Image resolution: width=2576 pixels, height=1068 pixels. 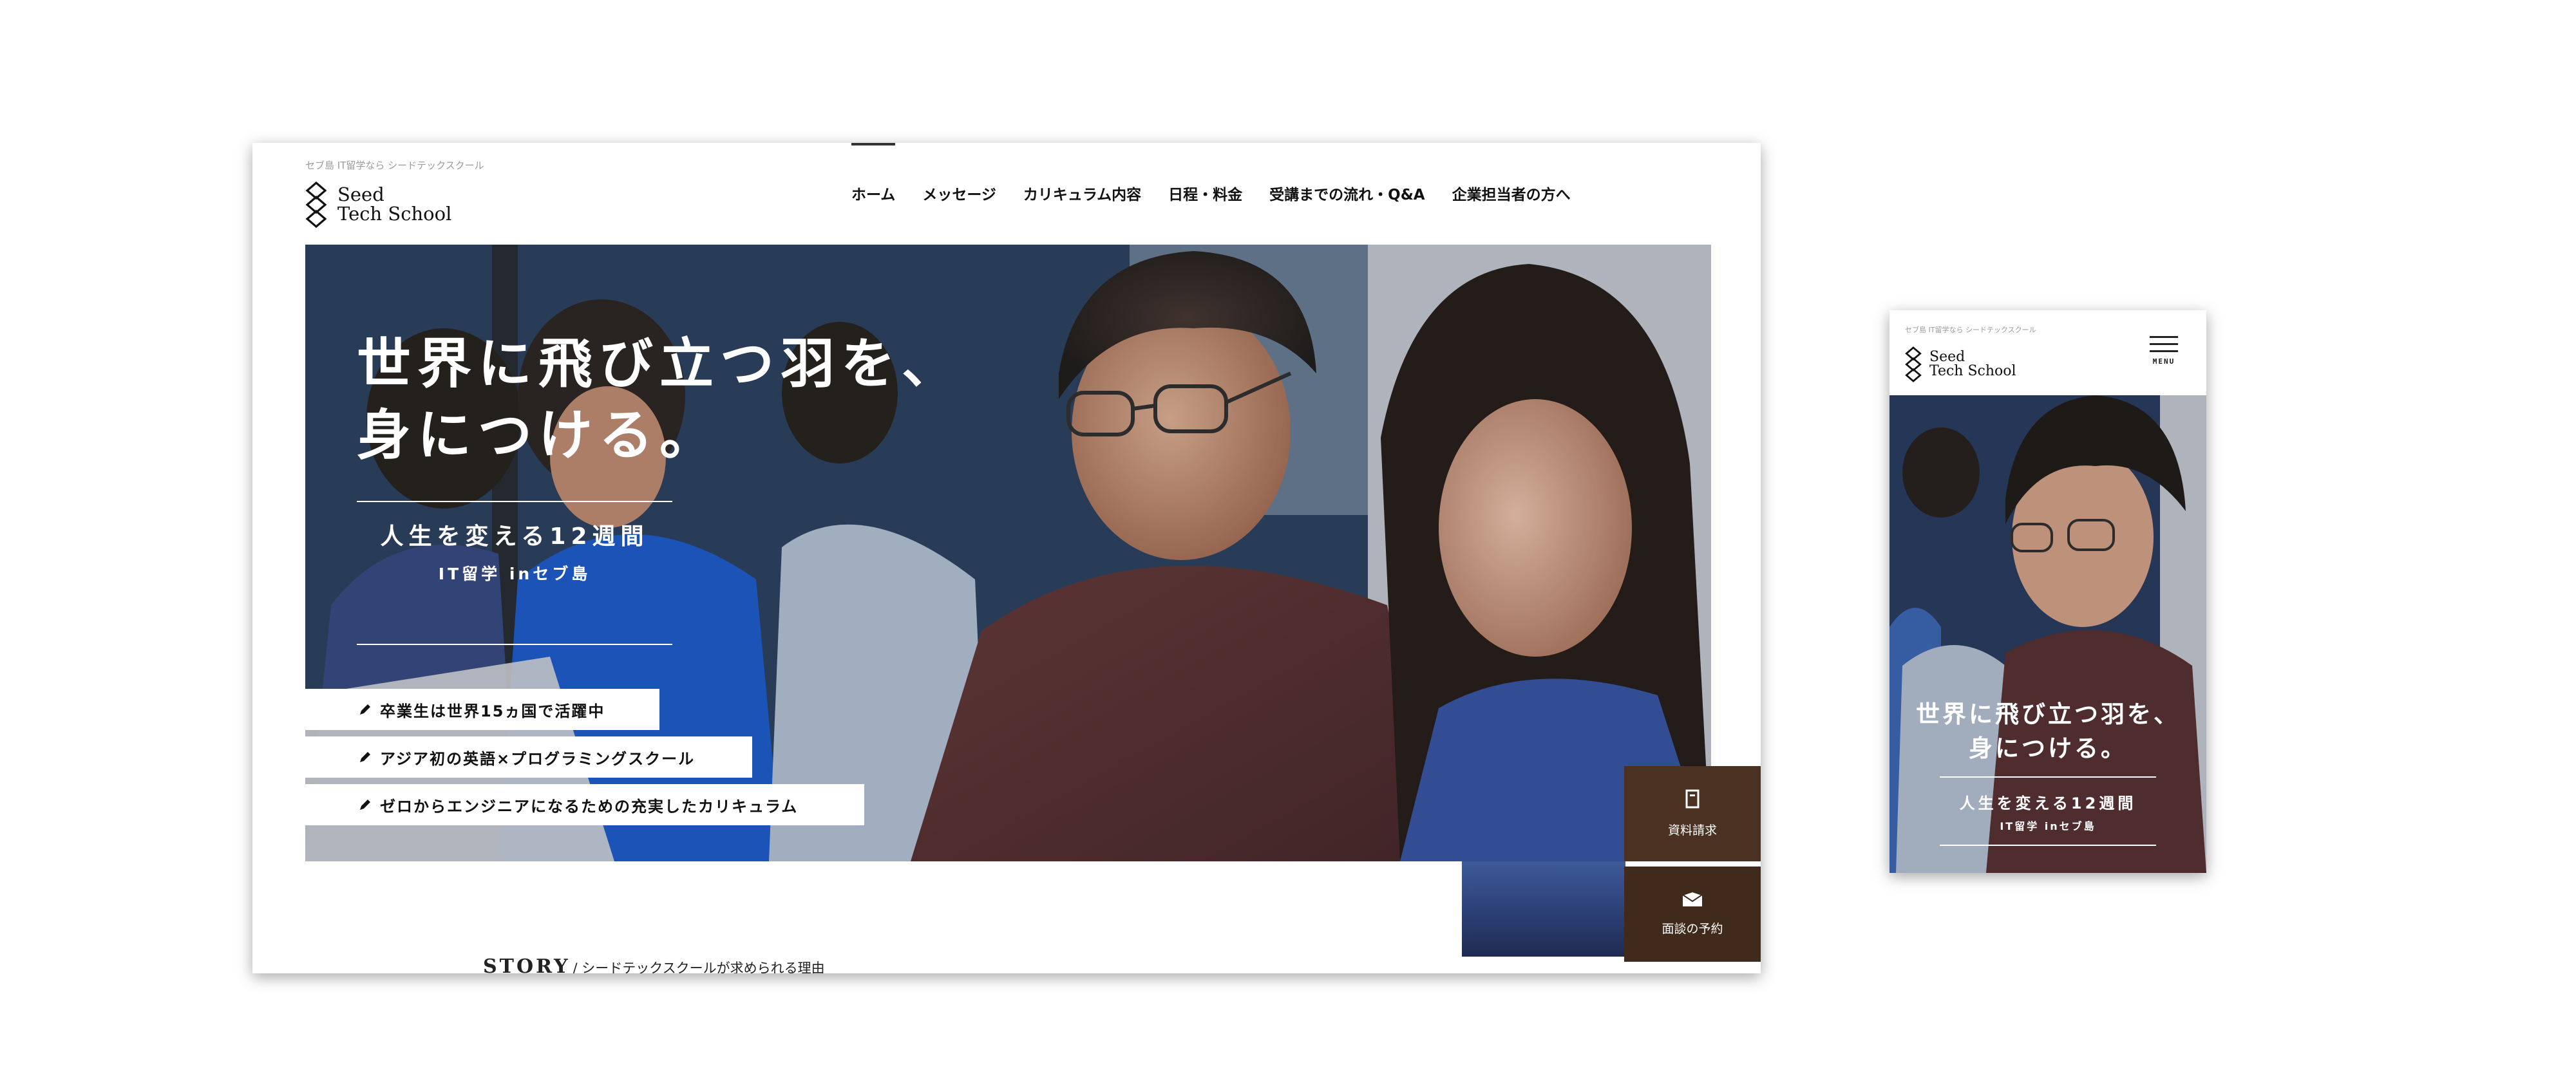 What do you see at coordinates (2048, 803) in the screenshot?
I see `mobile-hero-subtitle: 人生を変える12週間` at bounding box center [2048, 803].